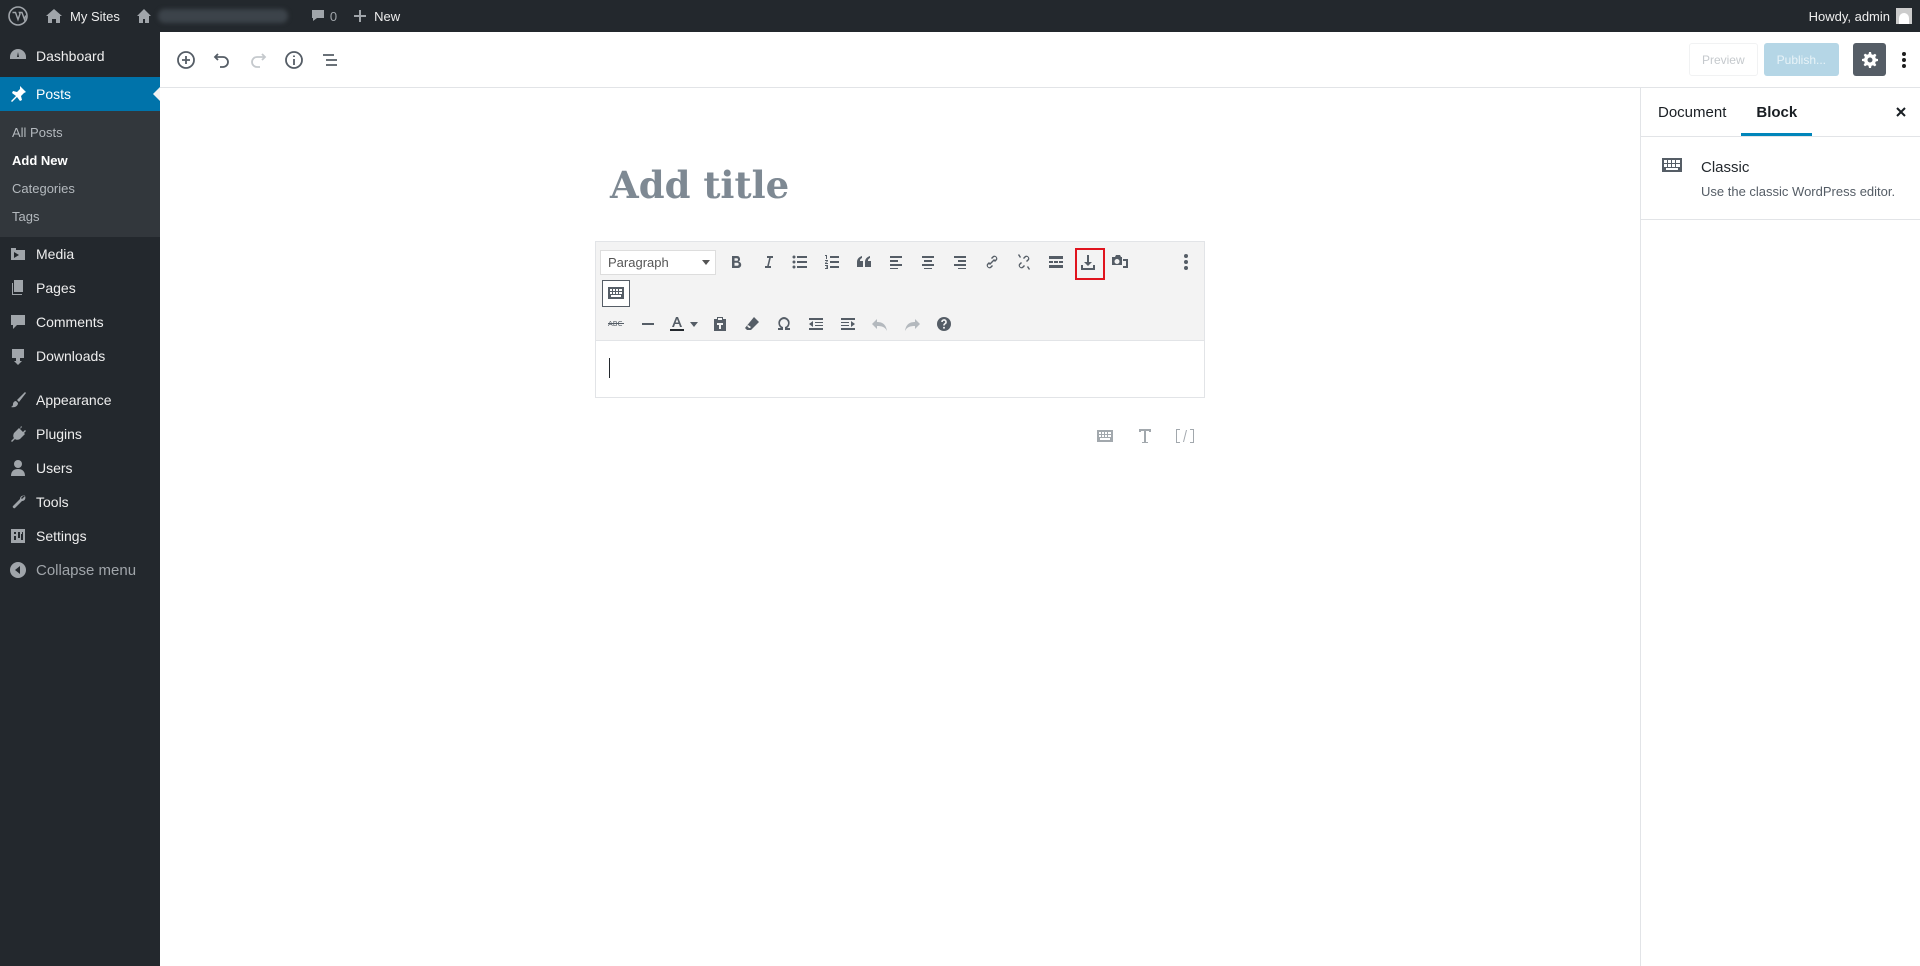 The height and width of the screenshot is (966, 1920). What do you see at coordinates (658, 262) in the screenshot?
I see `format-select: Paragraph` at bounding box center [658, 262].